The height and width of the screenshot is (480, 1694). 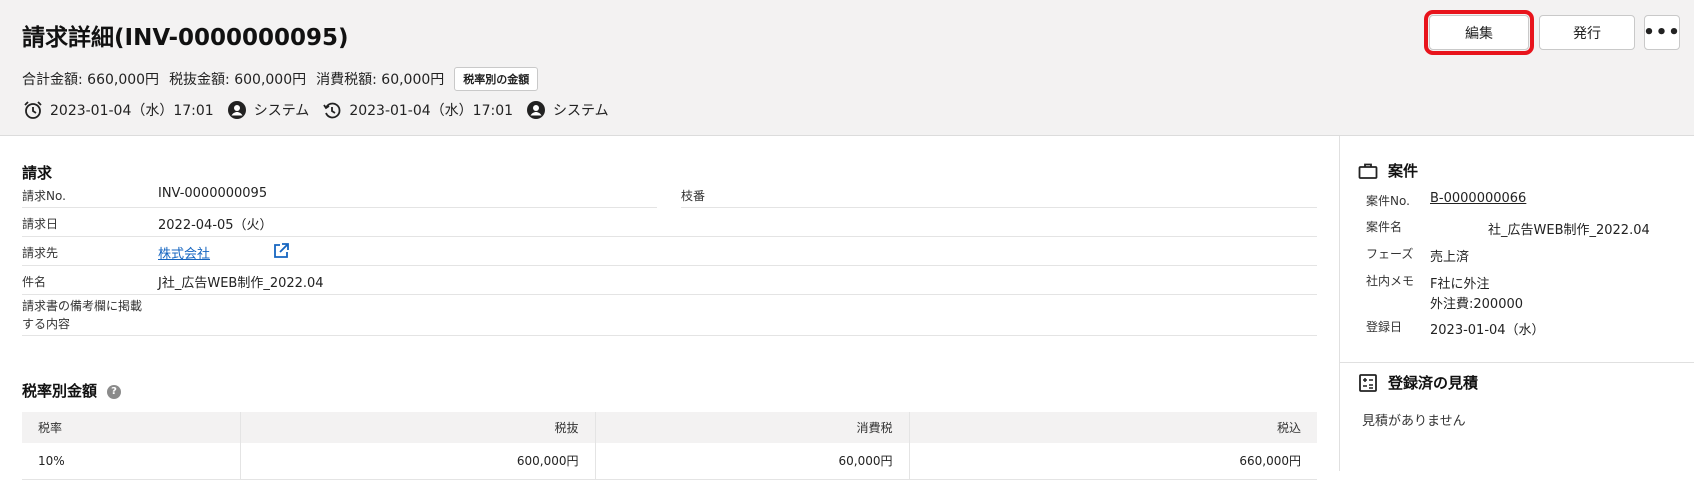 What do you see at coordinates (431, 111) in the screenshot?
I see `updated-at: 2023-01-04（水）17:01` at bounding box center [431, 111].